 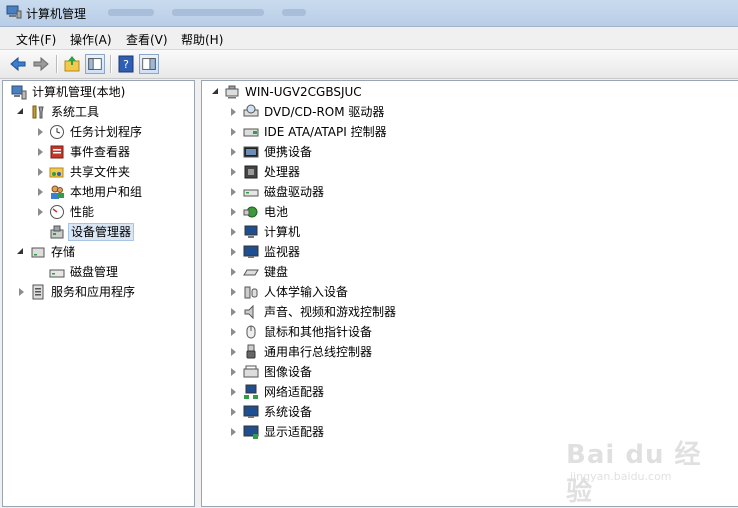 What do you see at coordinates (276, 272) in the screenshot?
I see `device-category-label: 键盘` at bounding box center [276, 272].